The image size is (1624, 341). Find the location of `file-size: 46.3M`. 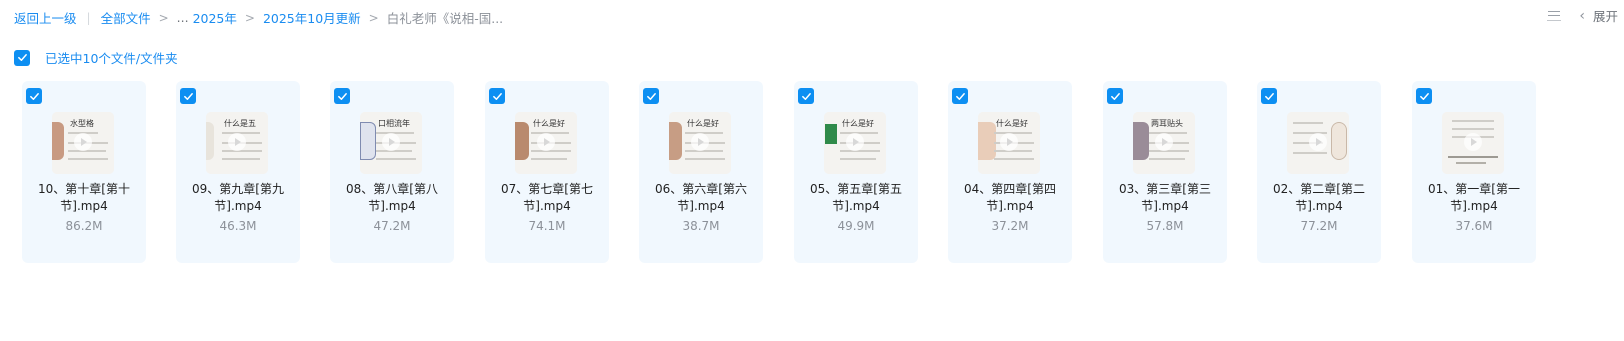

file-size: 46.3M is located at coordinates (238, 226).